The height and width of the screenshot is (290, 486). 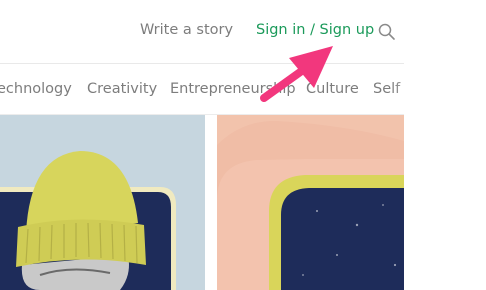 I want to click on nav-item-technology: echnology, so click(x=36, y=89).